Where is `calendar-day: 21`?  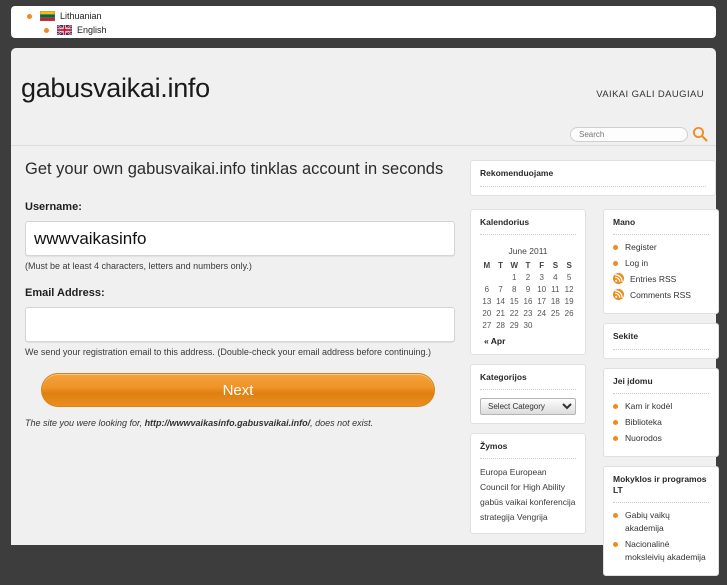 calendar-day: 21 is located at coordinates (500, 313).